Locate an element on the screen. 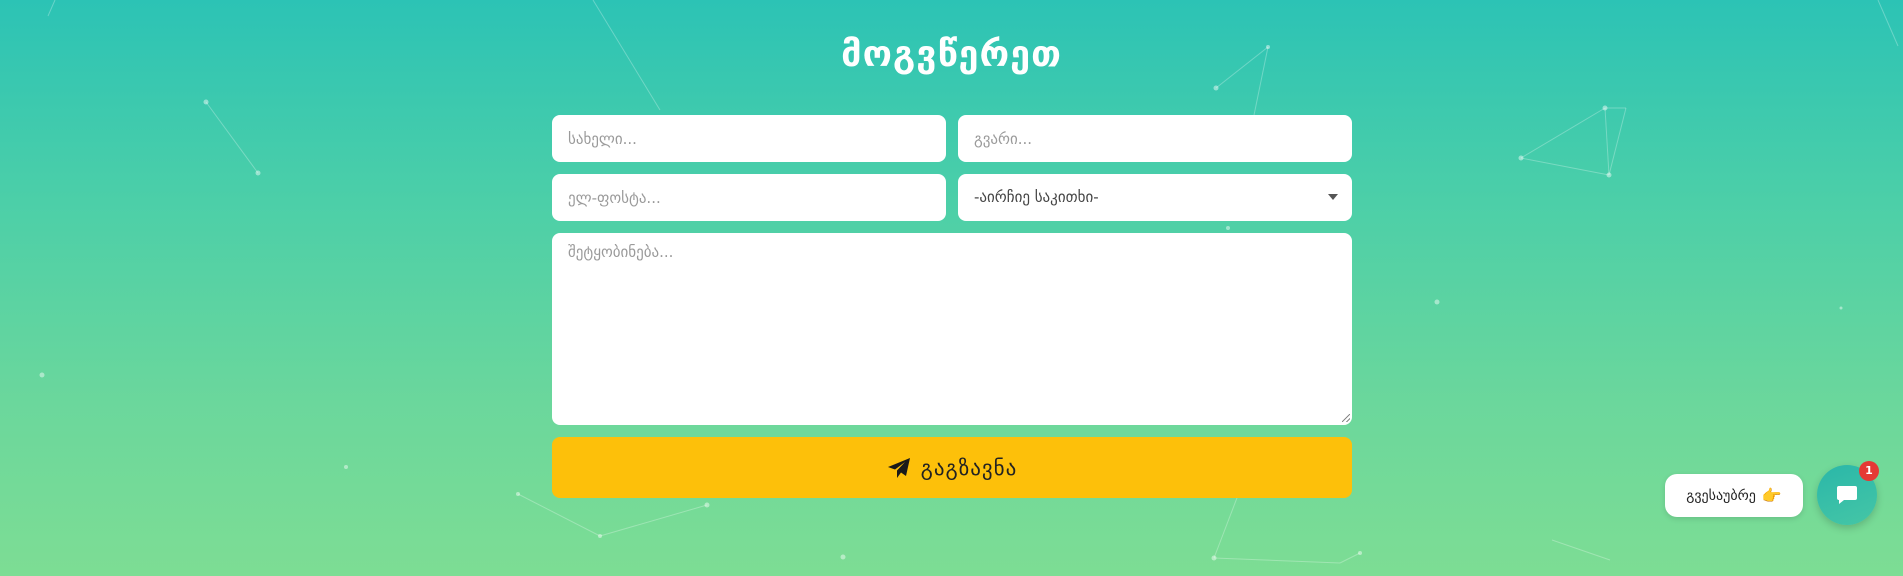 The image size is (1903, 576). unread-count-badge: 1 is located at coordinates (1869, 471).